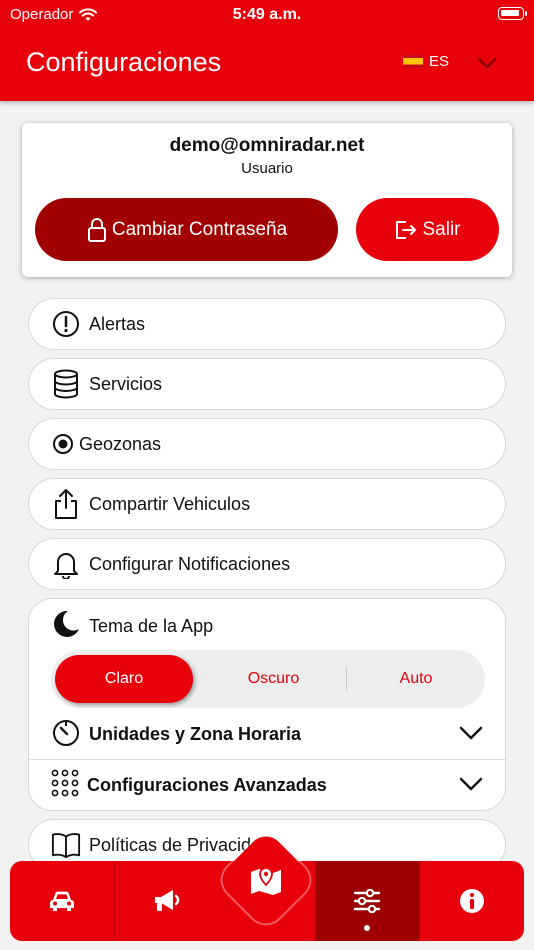  Describe the element at coordinates (66, 845) in the screenshot. I see `open-book-icon` at that location.